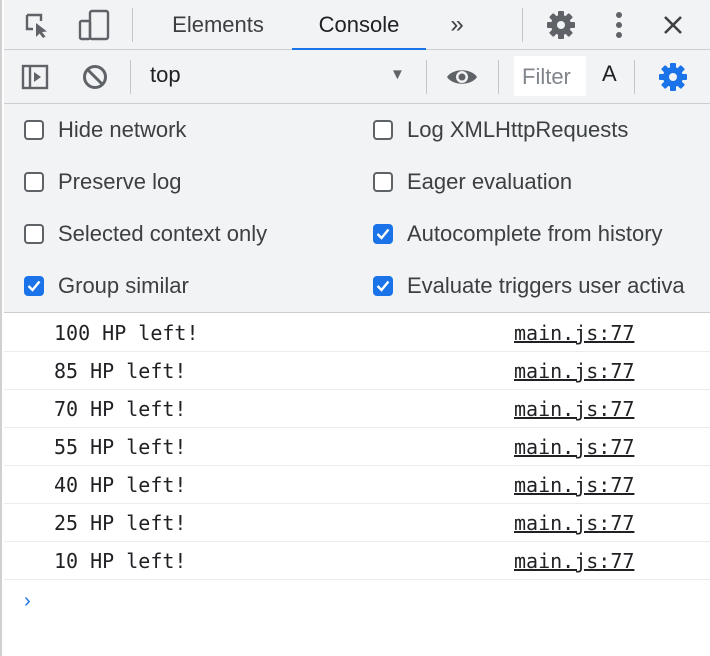 The width and height of the screenshot is (710, 656). I want to click on console-message: 25 HP left! main.js:77, so click(357, 523).